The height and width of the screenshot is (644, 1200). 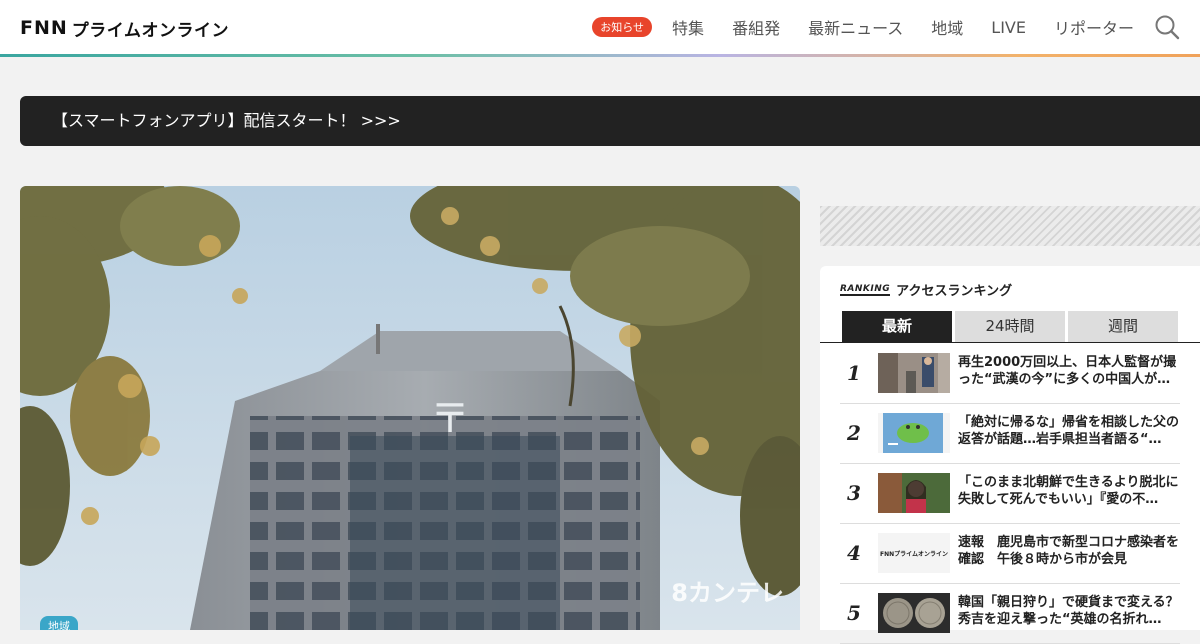 What do you see at coordinates (1123, 326) in the screenshot?
I see `tab-weekly: 週間` at bounding box center [1123, 326].